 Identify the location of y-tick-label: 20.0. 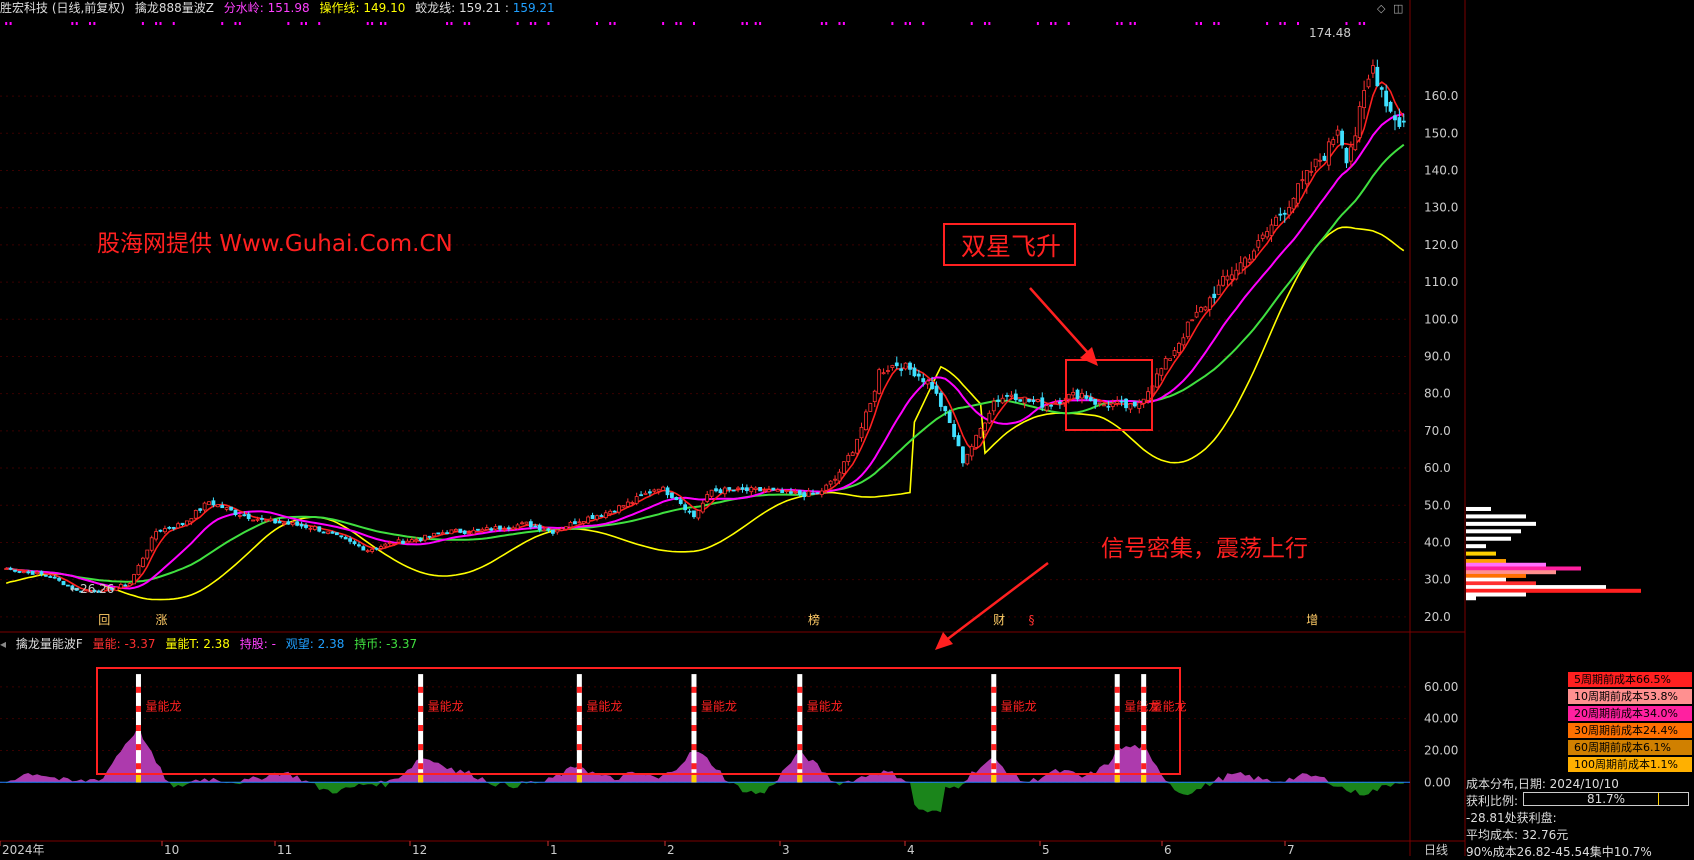
(1437, 617).